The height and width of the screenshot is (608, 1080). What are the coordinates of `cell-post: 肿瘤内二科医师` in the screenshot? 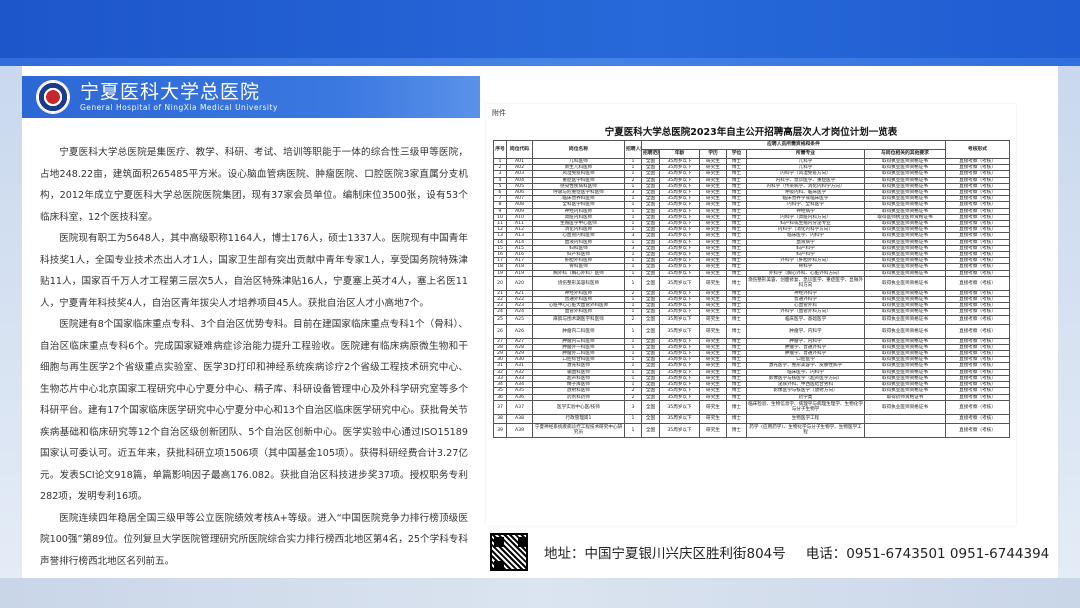 It's located at (578, 331).